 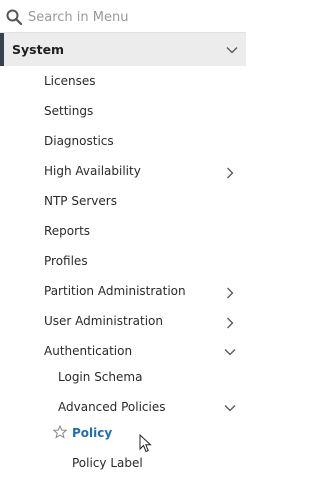 What do you see at coordinates (123, 82) in the screenshot?
I see `menu-item-licenses: Licenses` at bounding box center [123, 82].